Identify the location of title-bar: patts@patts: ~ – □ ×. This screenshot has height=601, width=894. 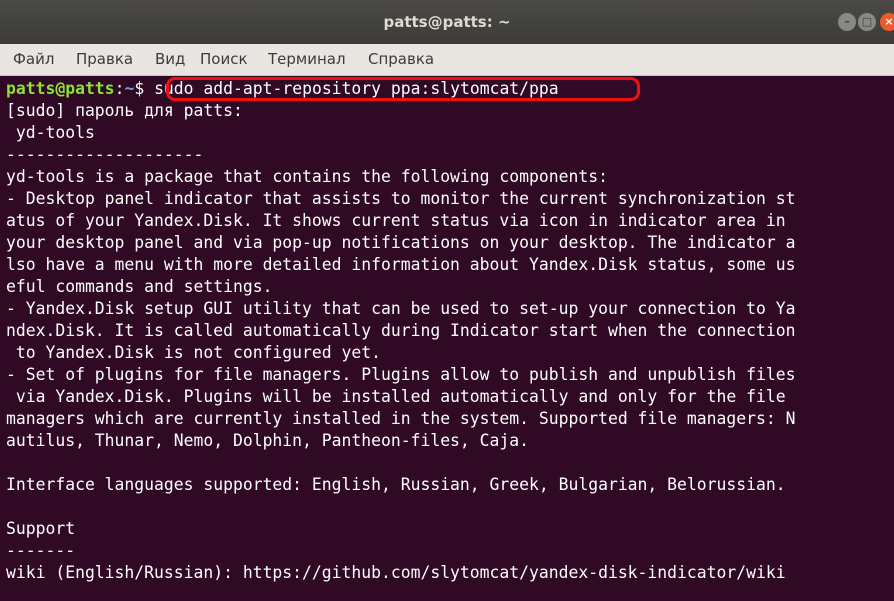
(447, 22).